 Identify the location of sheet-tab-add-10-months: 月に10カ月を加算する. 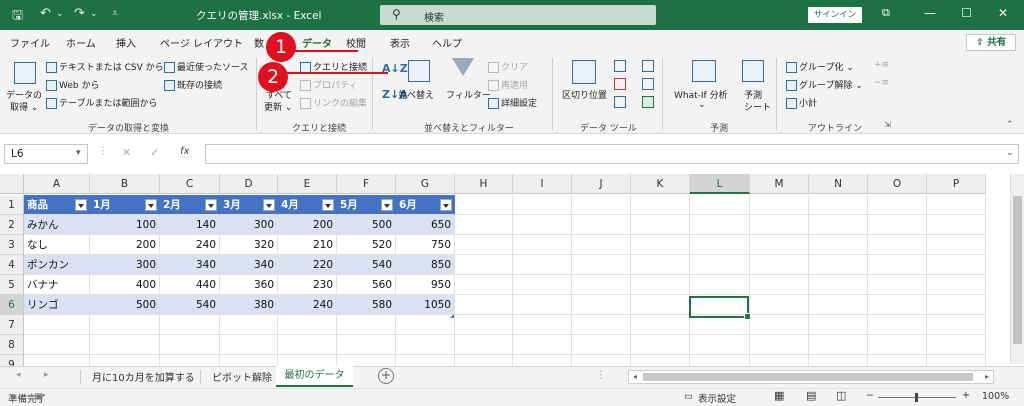
(143, 376).